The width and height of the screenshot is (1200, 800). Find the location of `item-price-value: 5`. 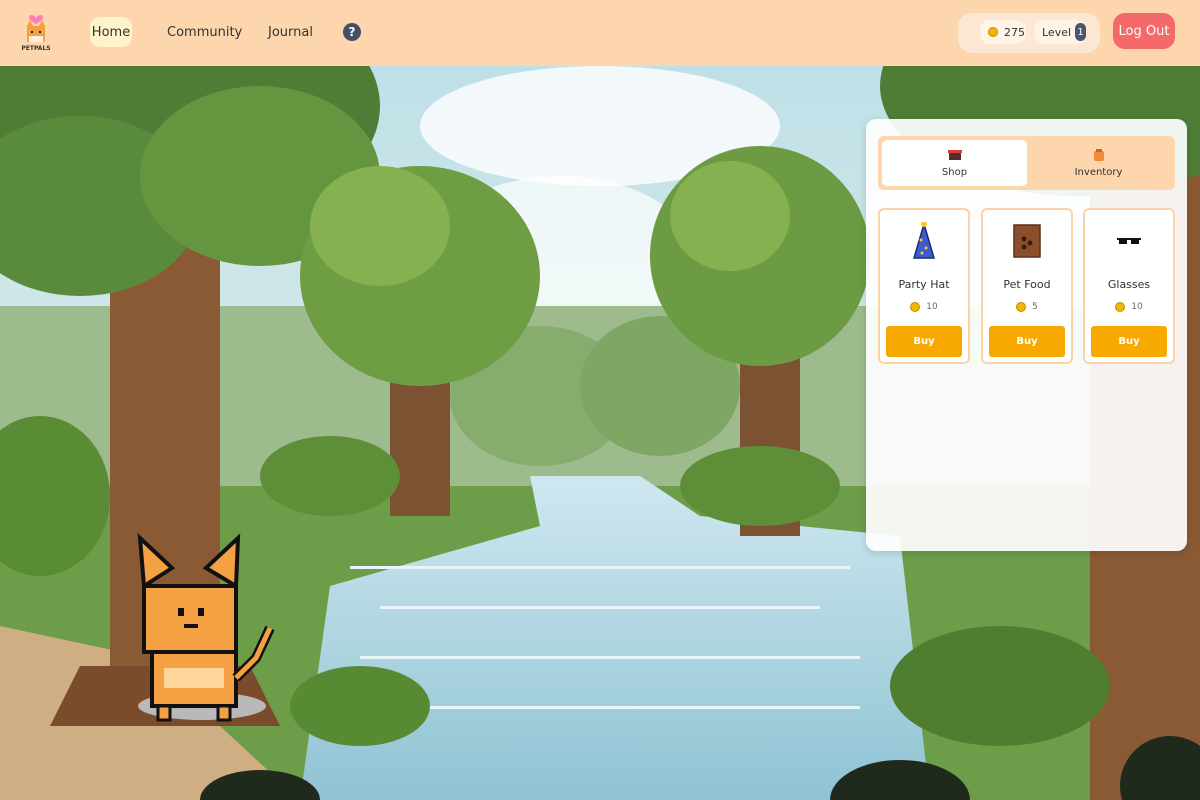

item-price-value: 5 is located at coordinates (1035, 307).